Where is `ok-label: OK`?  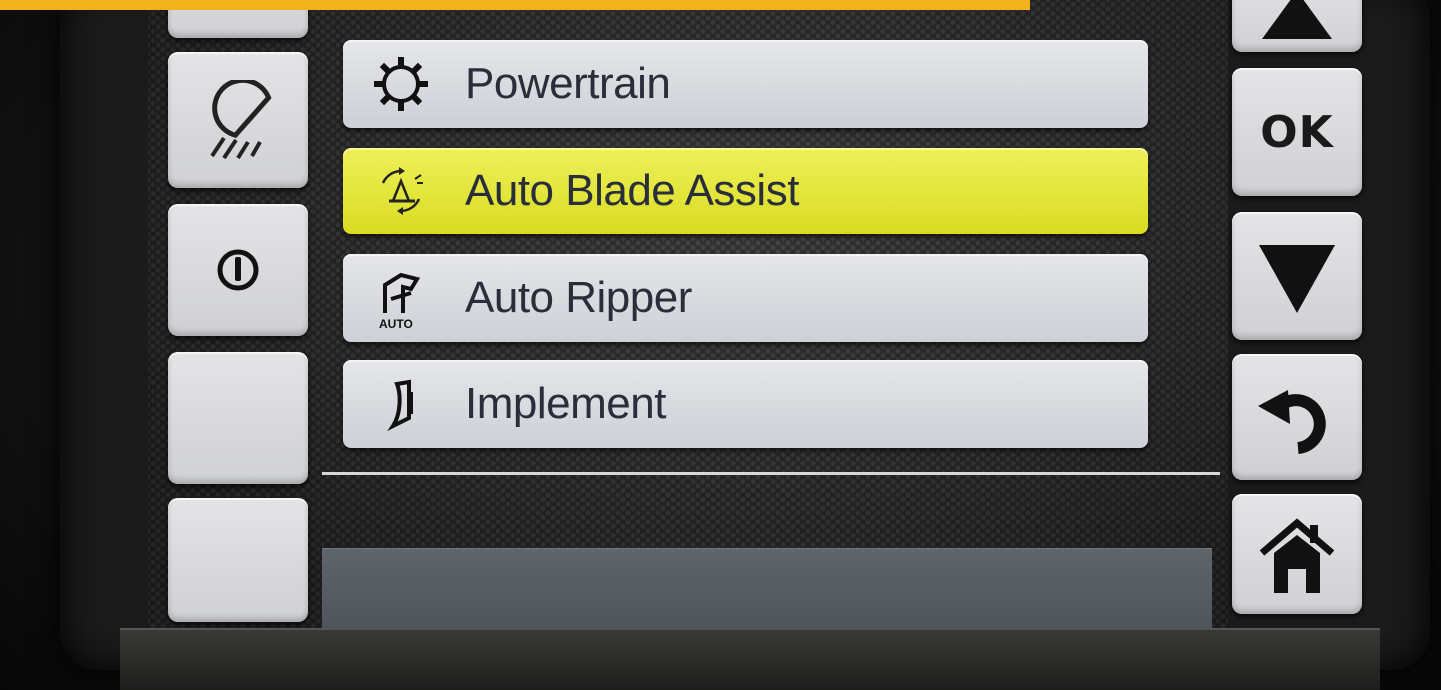
ok-label: OK is located at coordinates (1297, 132).